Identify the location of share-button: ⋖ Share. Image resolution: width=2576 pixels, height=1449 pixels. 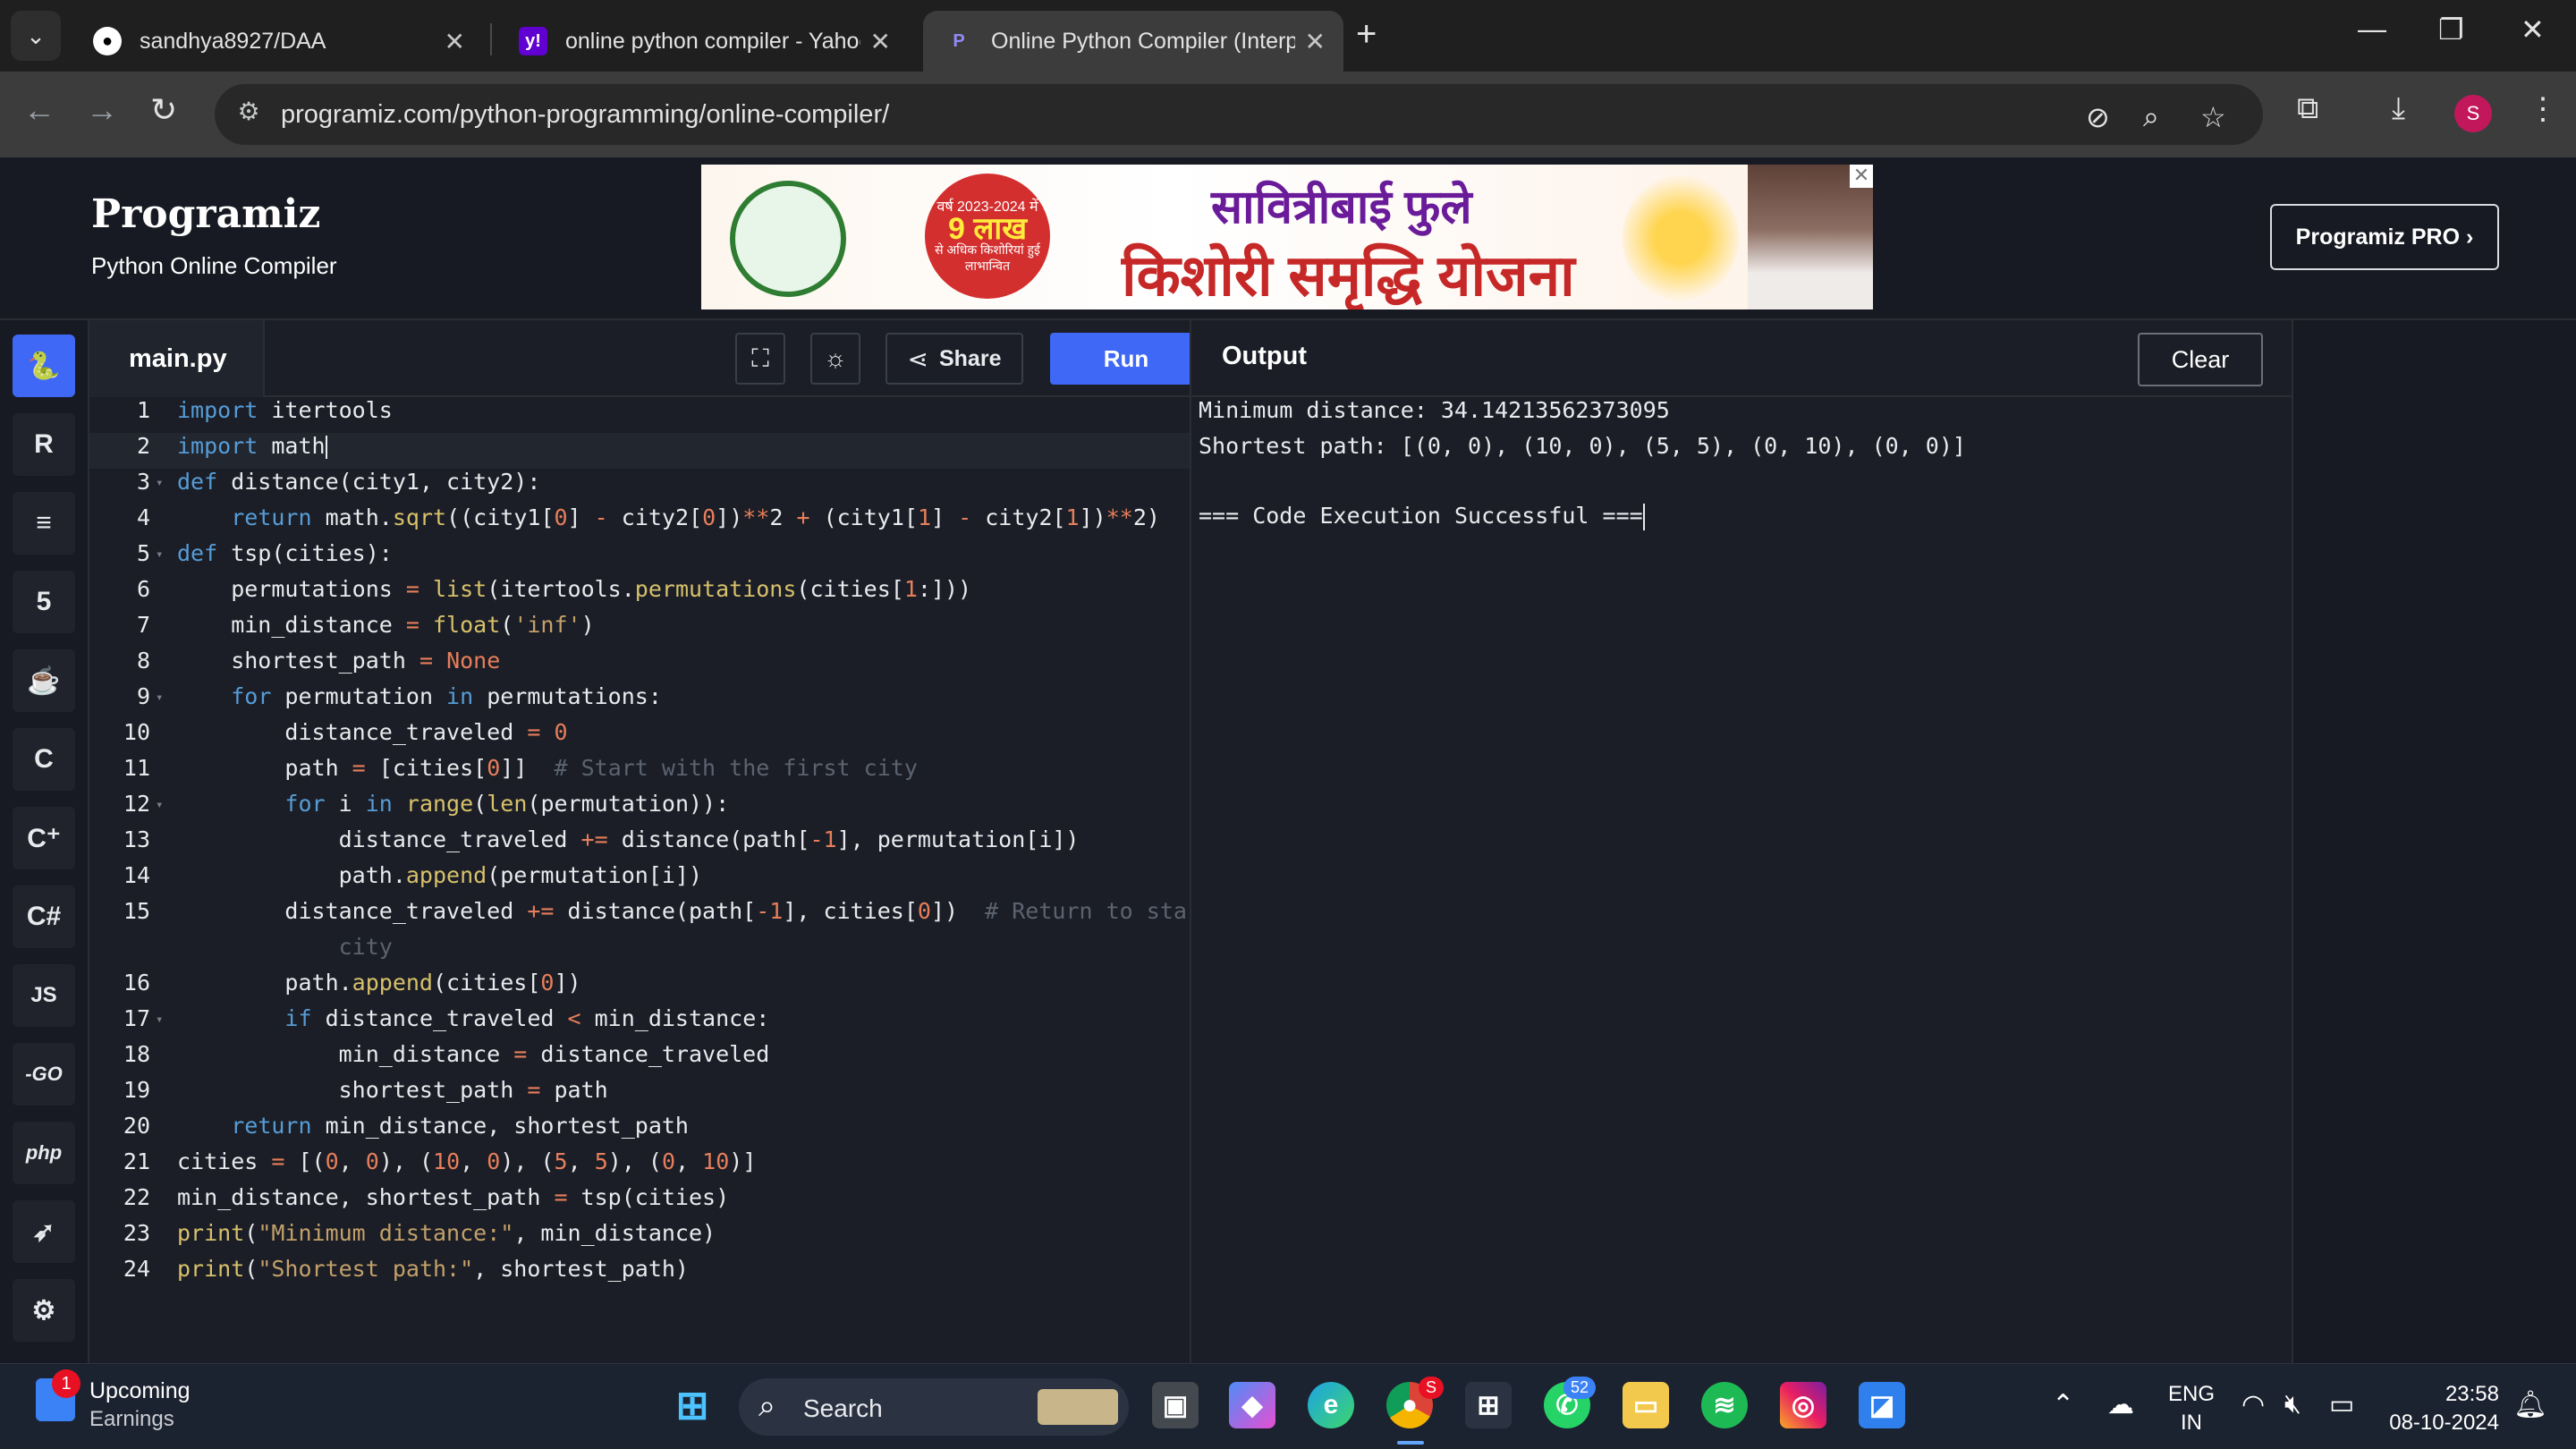
(954, 359).